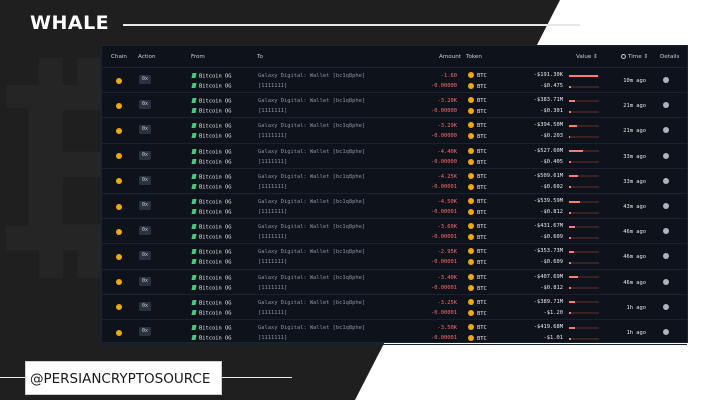 The height and width of the screenshot is (400, 711). Describe the element at coordinates (634, 207) in the screenshot. I see `time-ago: 43m ago` at that location.